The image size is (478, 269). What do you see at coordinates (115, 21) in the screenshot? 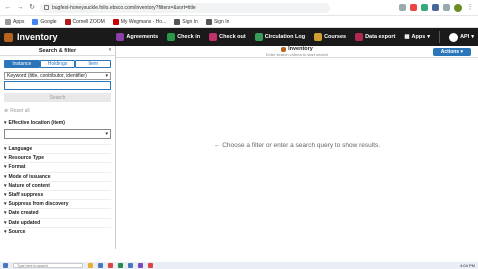
I see `wegmans-icon` at bounding box center [115, 21].